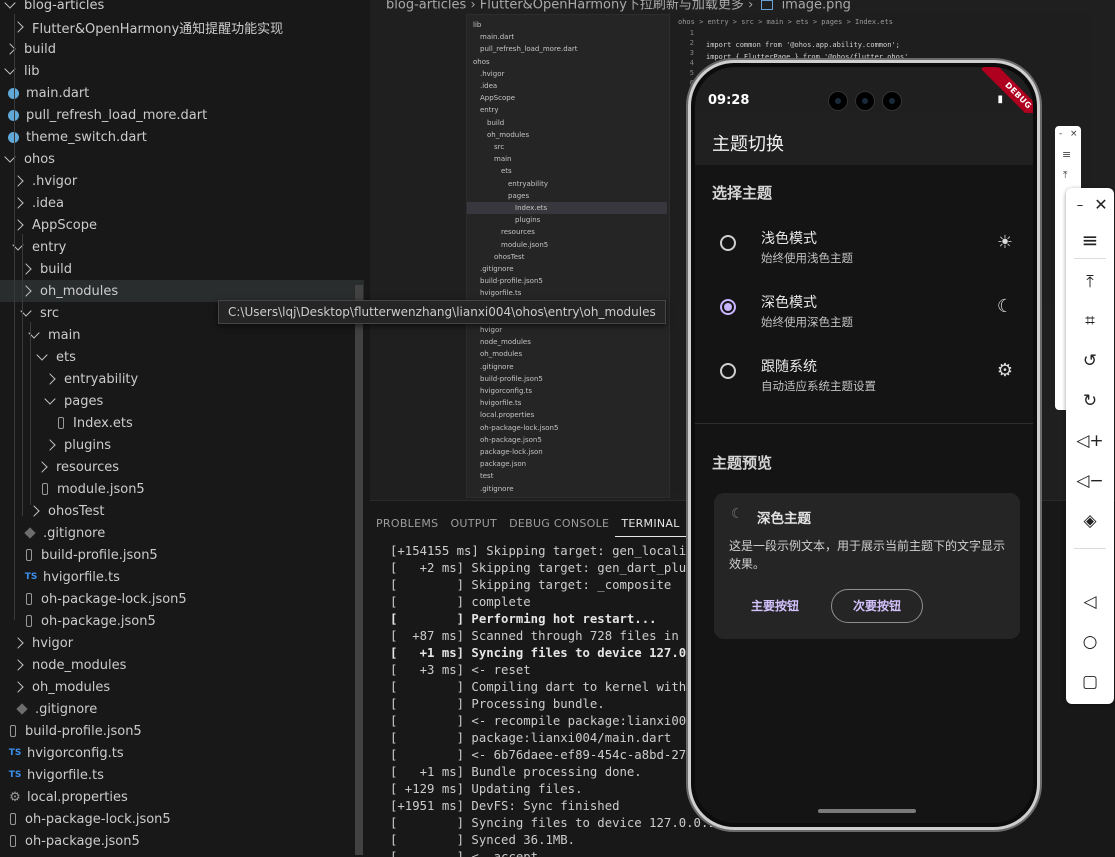  I want to click on preview-tree-item: entry, so click(489, 110).